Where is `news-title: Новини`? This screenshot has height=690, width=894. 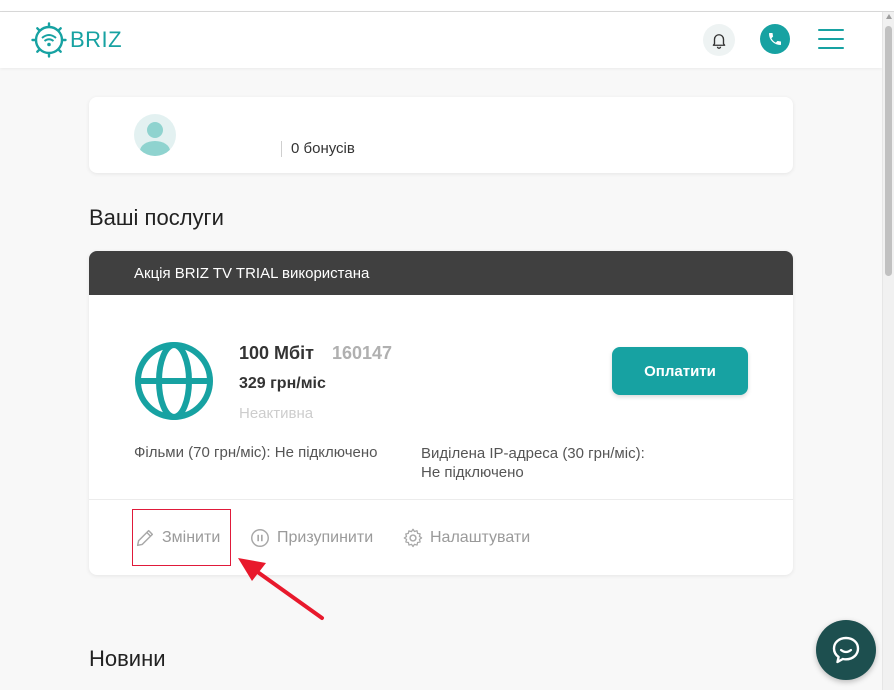
news-title: Новини is located at coordinates (127, 658).